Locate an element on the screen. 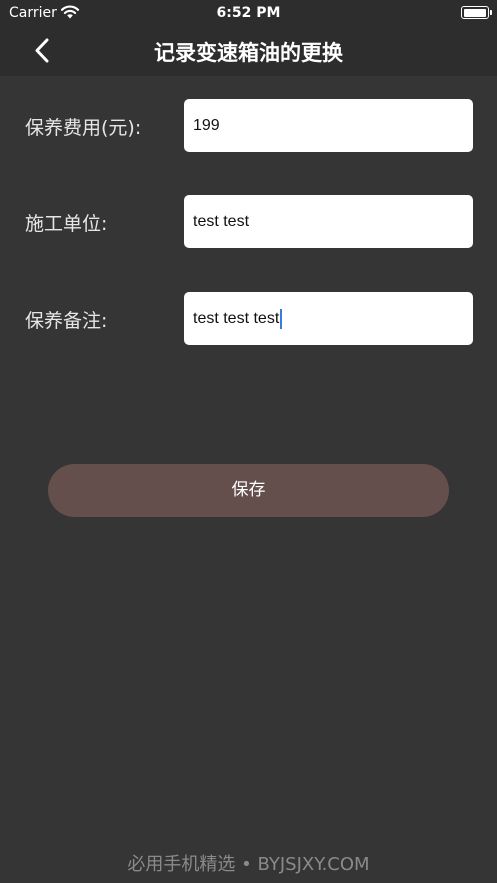 Image resolution: width=497 pixels, height=883 pixels. notes-input: test test test is located at coordinates (328, 318).